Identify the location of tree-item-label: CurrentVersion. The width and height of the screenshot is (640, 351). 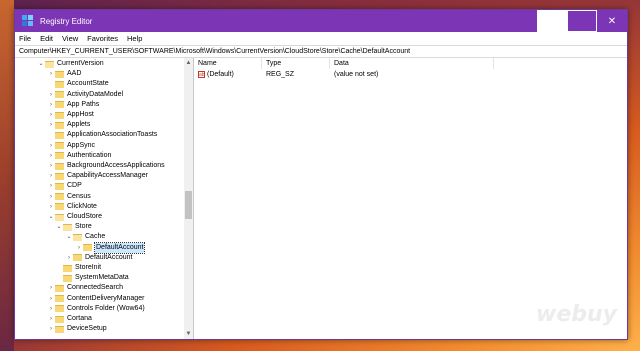
(80, 63).